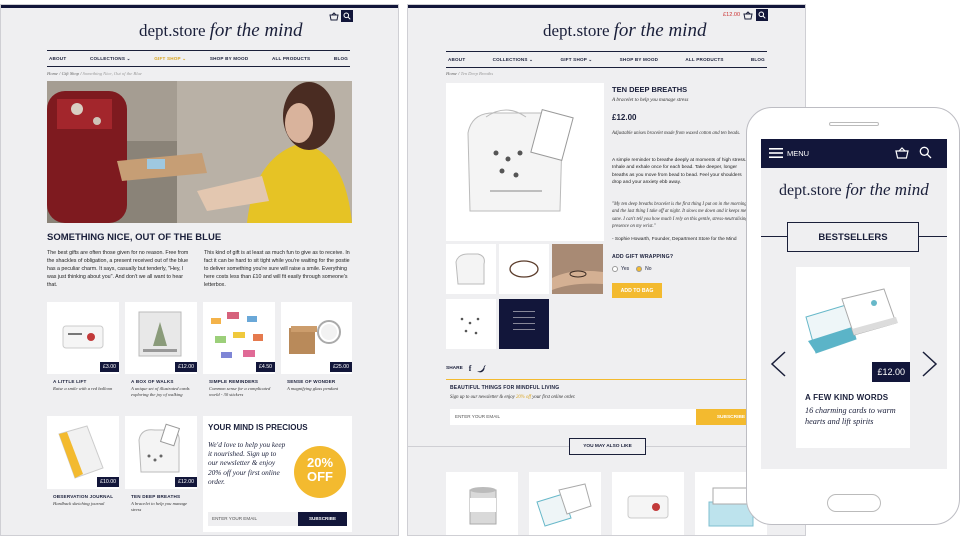  I want to click on product-subtitle: Raise a smile with a red balloon, so click(83, 388).